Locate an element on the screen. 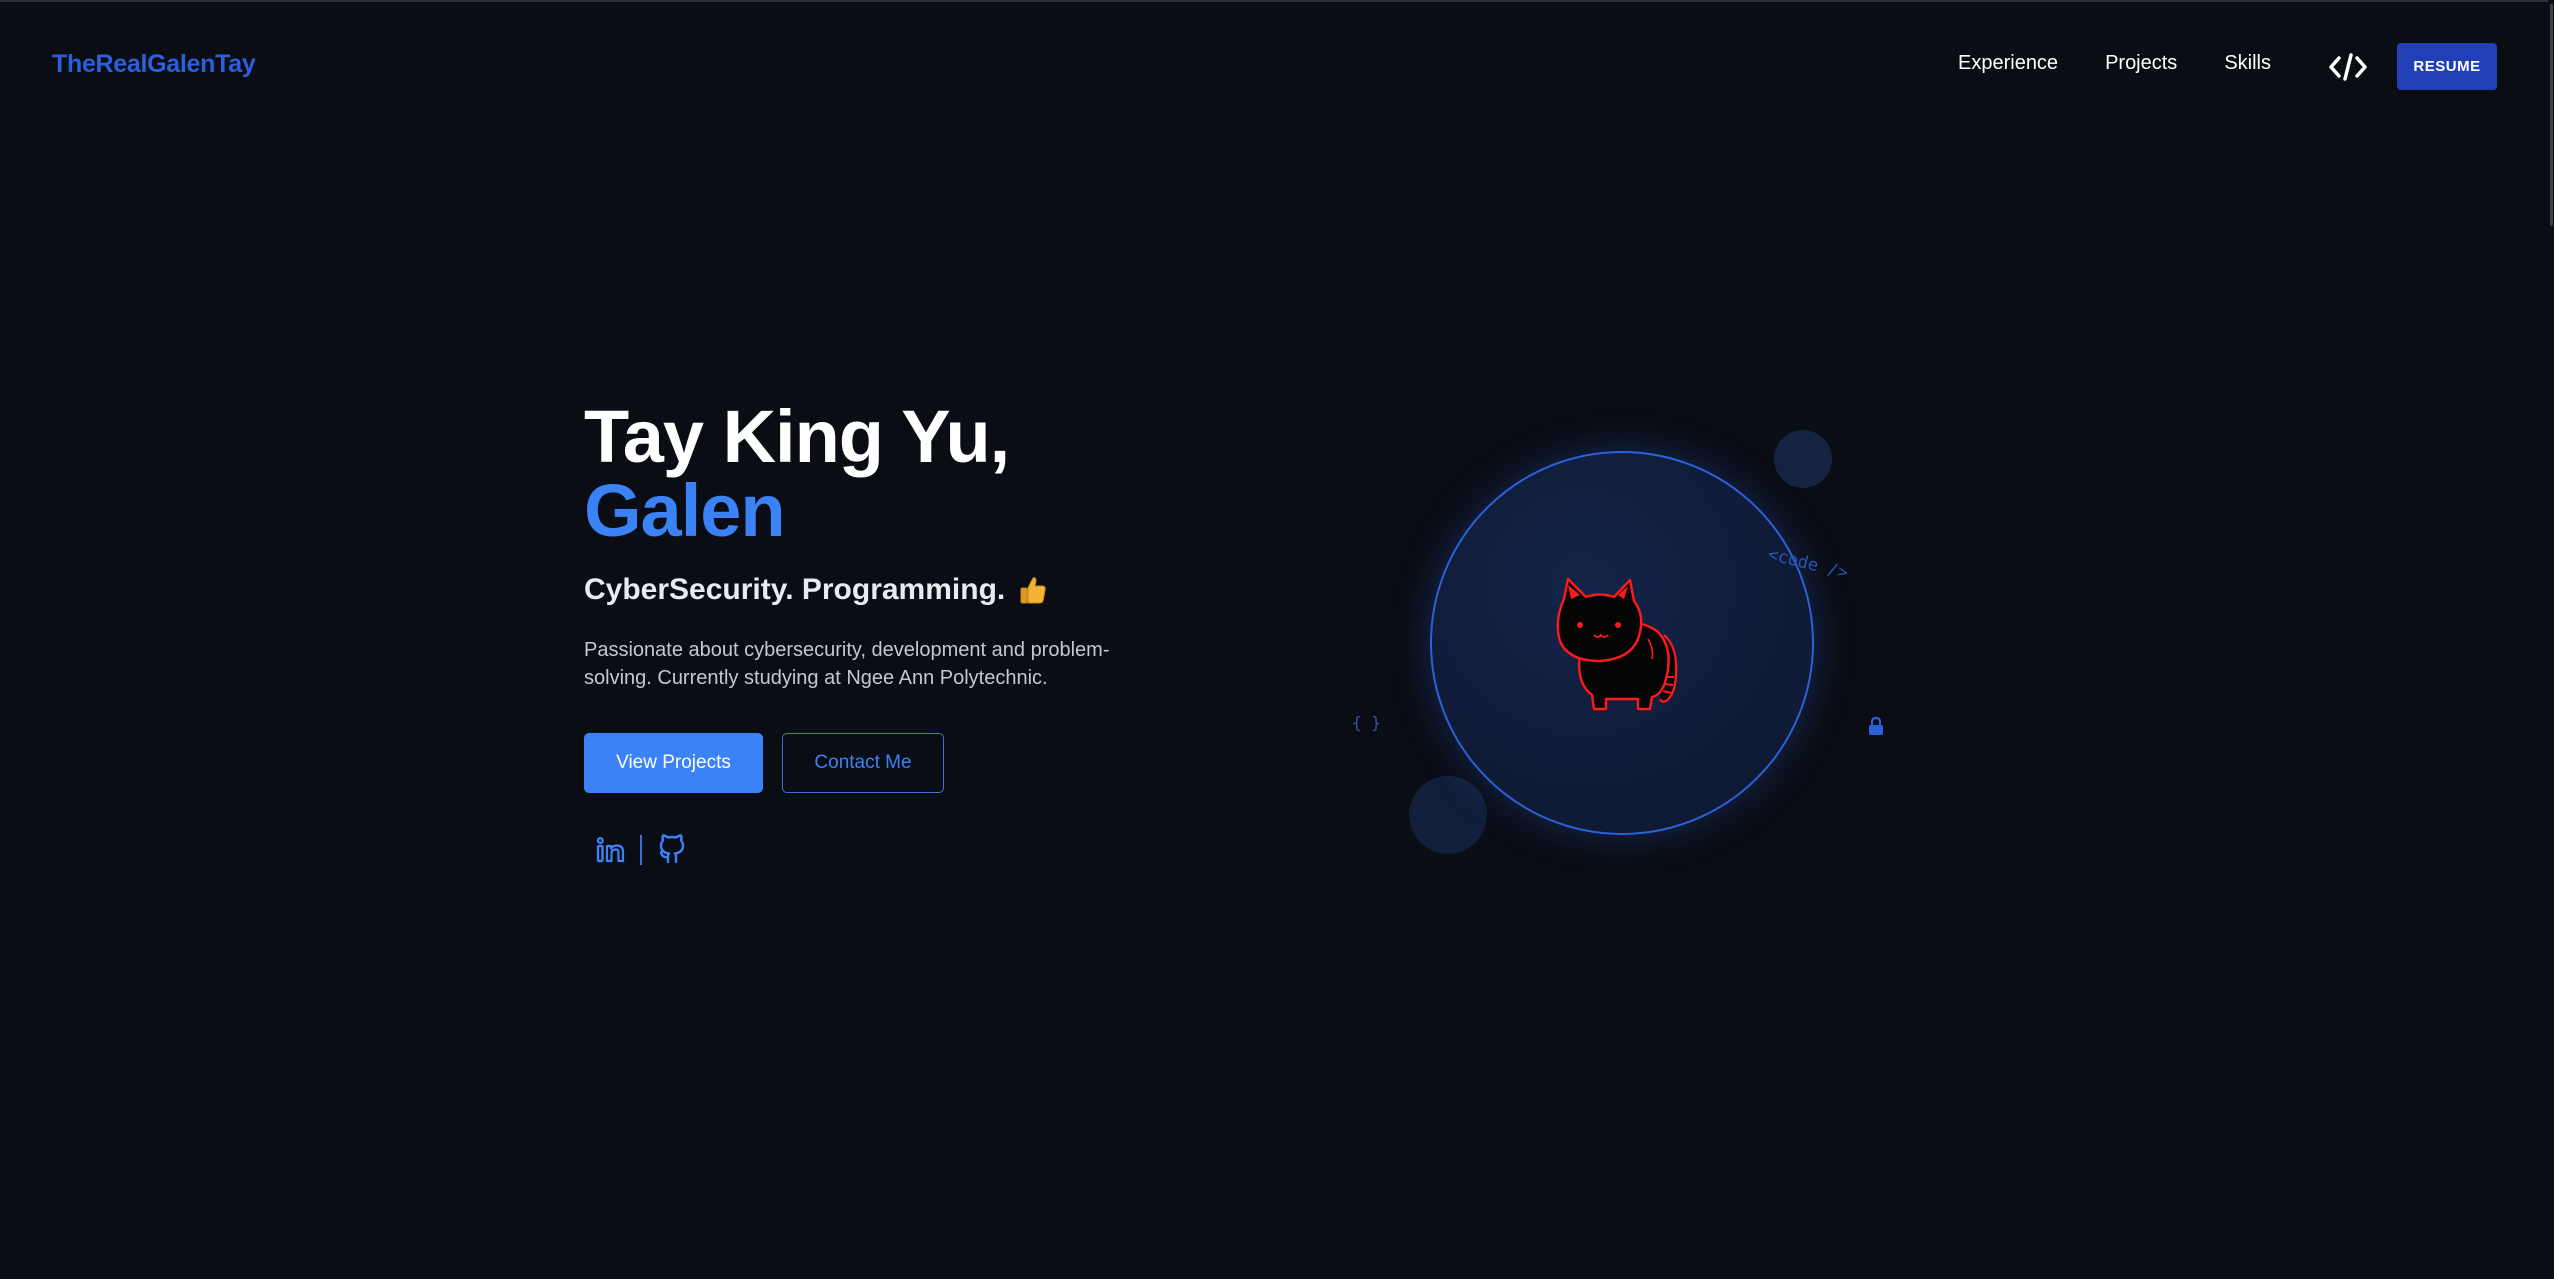 The height and width of the screenshot is (1279, 2554). site-logo: TheRealGalenTay is located at coordinates (154, 64).